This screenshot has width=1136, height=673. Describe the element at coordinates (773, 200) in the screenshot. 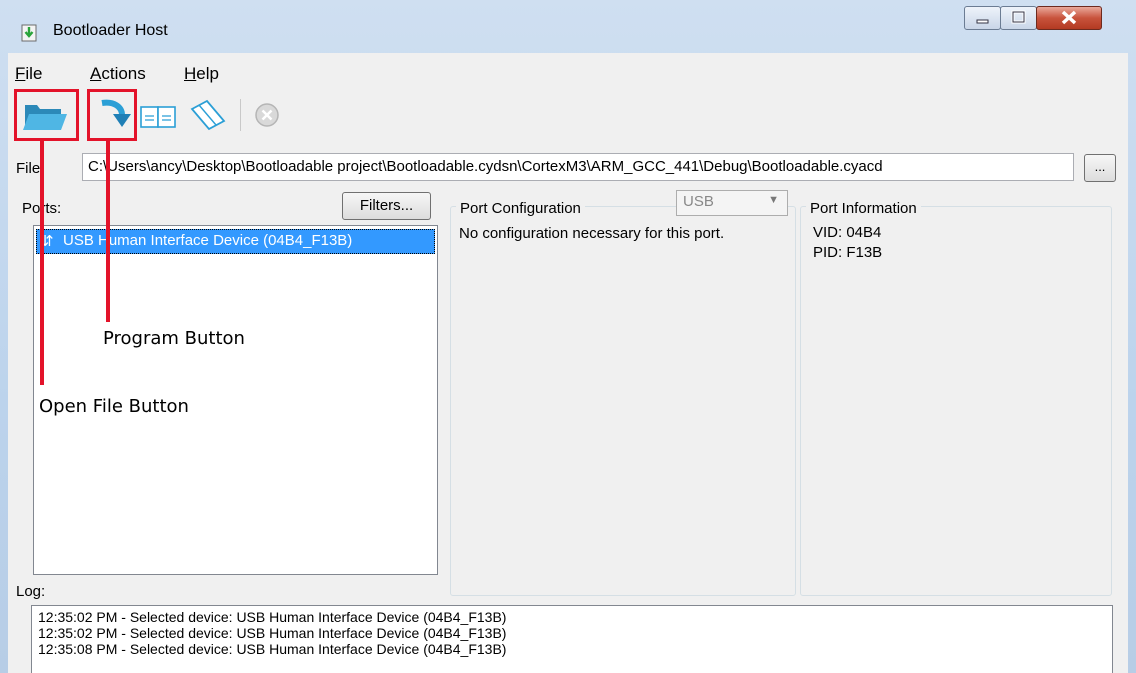

I see `chevron-down-icon: ▼` at that location.